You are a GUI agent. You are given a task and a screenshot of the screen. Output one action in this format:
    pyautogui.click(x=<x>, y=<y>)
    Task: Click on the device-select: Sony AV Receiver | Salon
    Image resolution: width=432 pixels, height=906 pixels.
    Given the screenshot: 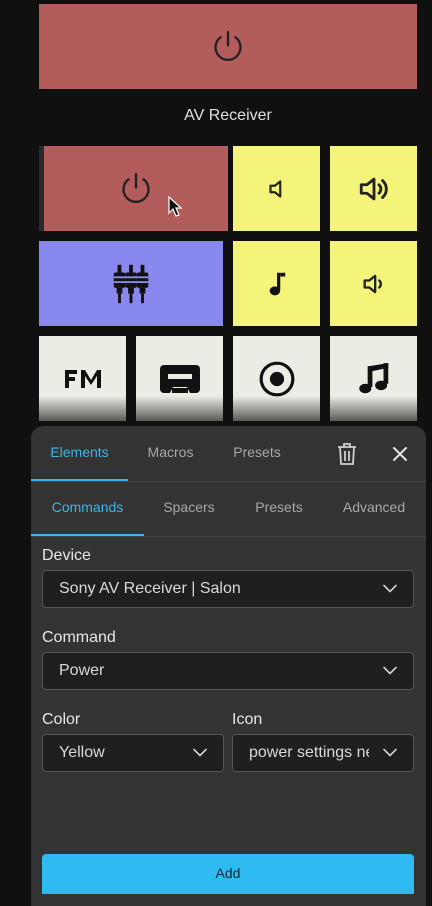 What is the action you would take?
    pyautogui.click(x=228, y=589)
    